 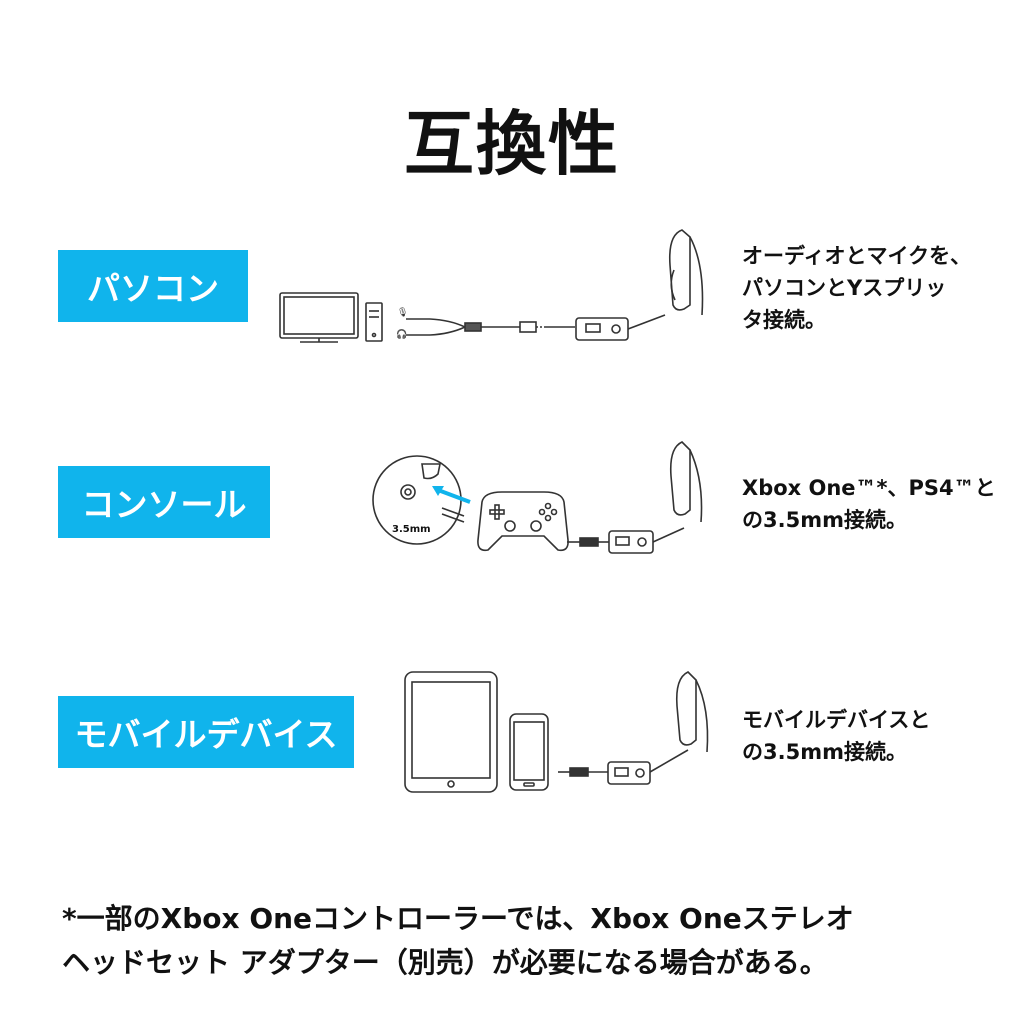 I want to click on console-illustration: 3.5mm, so click(x=537, y=497).